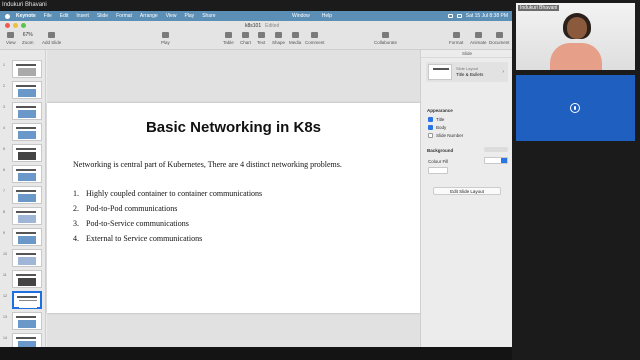 This screenshot has height=360, width=640. Describe the element at coordinates (438, 170) in the screenshot. I see `colour-swatch` at that location.